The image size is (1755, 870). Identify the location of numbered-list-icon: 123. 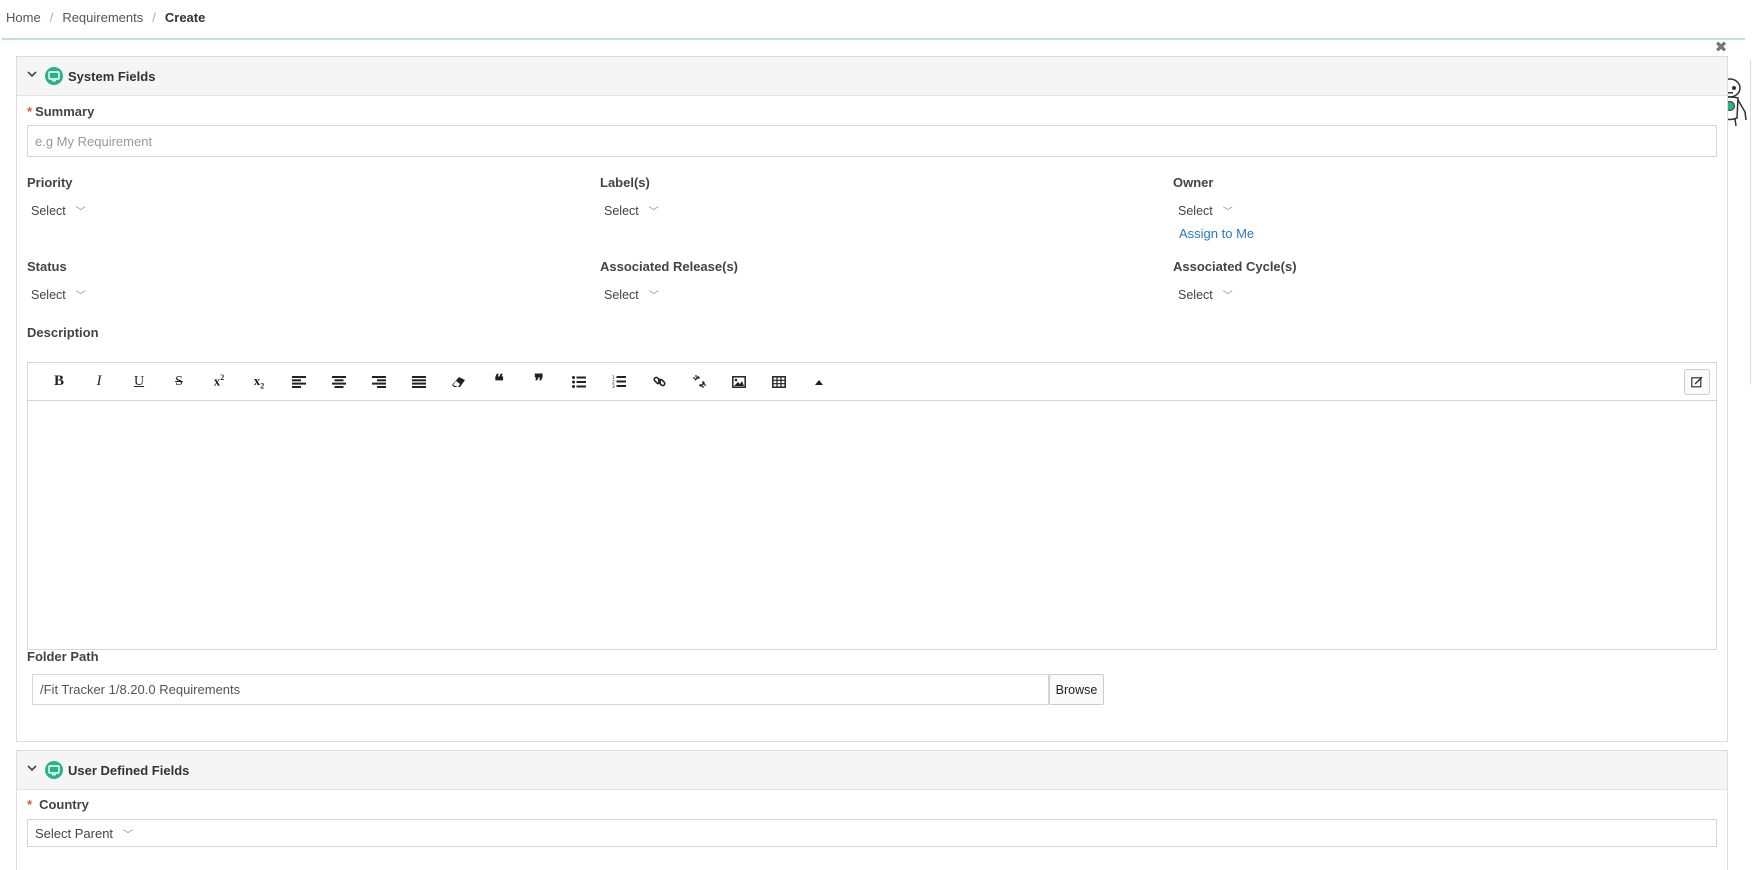
(619, 382).